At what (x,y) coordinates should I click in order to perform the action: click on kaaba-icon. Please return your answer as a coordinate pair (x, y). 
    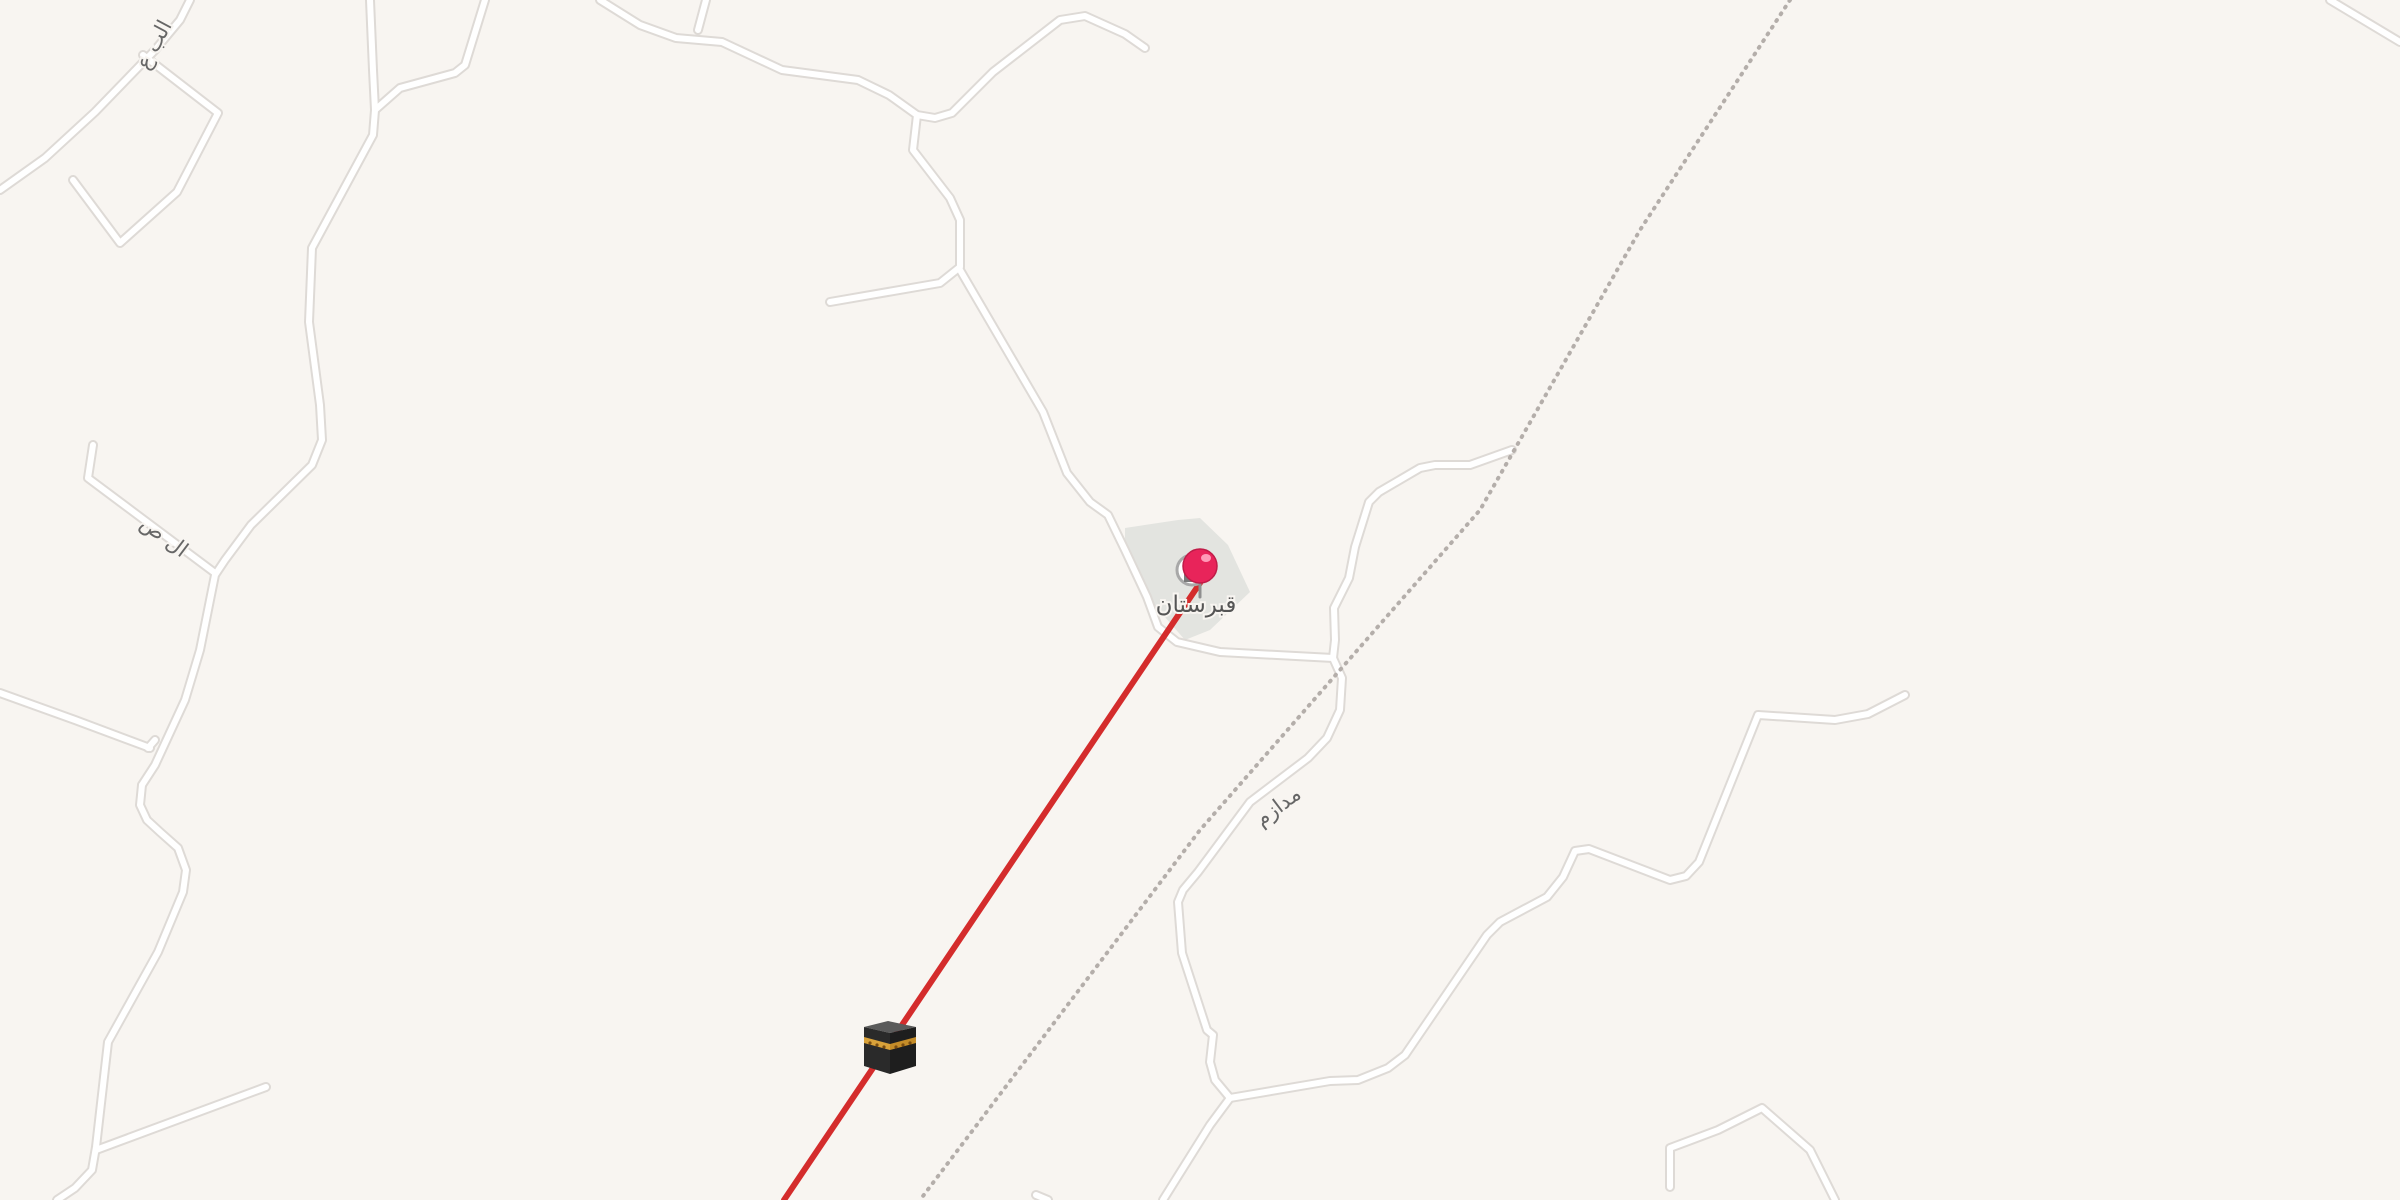
    Looking at the image, I should click on (890, 1047).